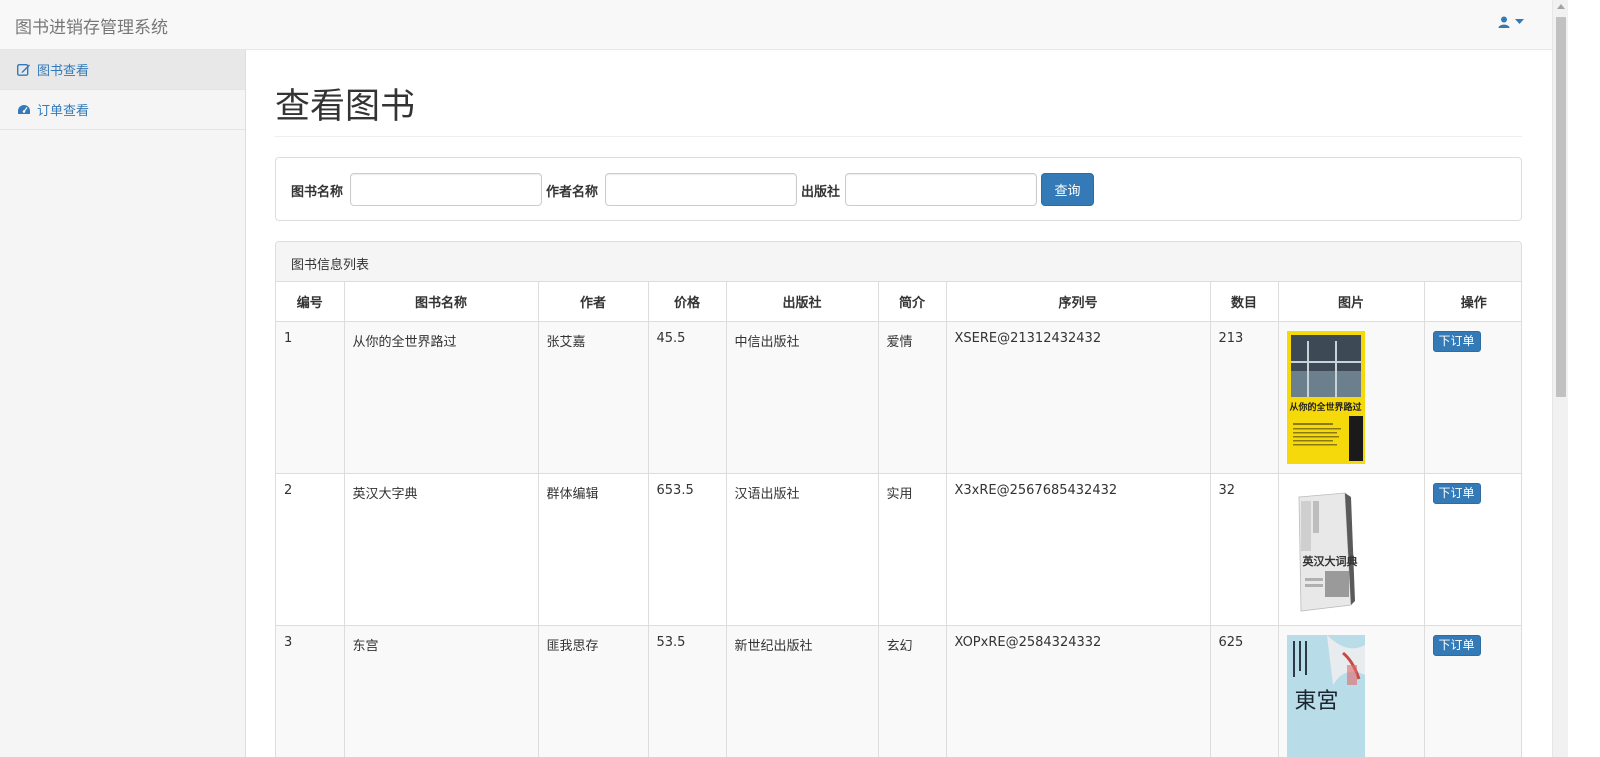 This screenshot has width=1600, height=757. I want to click on cell-price: 53.5, so click(687, 690).